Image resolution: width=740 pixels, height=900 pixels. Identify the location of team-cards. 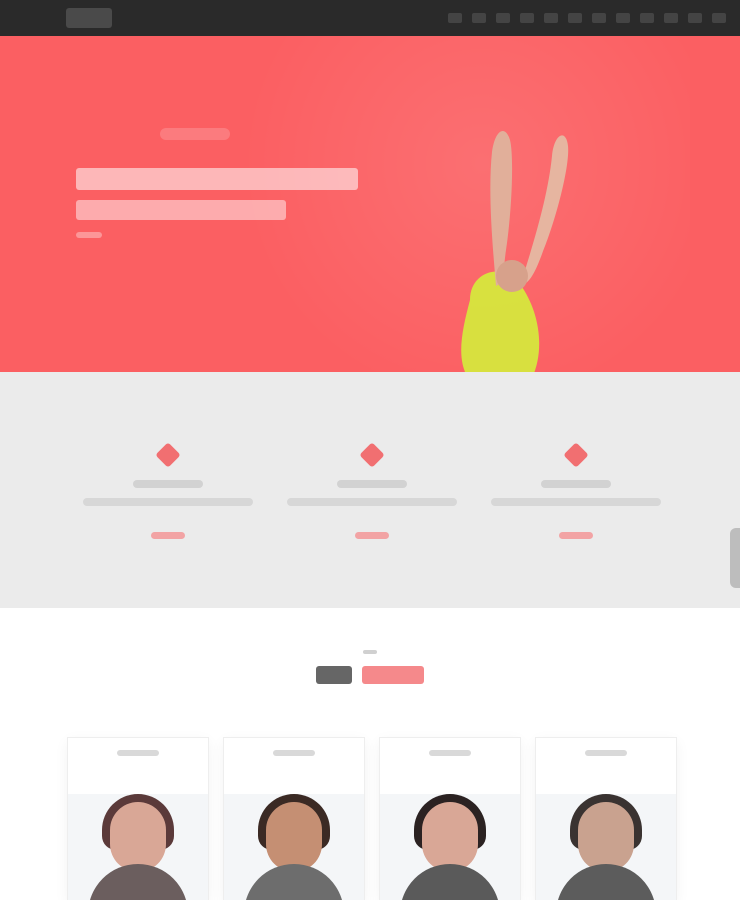
(373, 819).